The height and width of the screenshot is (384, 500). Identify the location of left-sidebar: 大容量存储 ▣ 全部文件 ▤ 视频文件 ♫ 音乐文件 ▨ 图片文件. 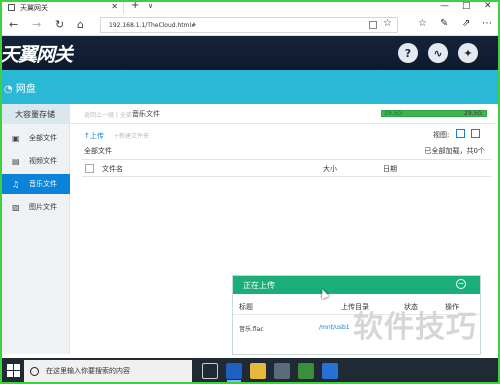
(35, 229).